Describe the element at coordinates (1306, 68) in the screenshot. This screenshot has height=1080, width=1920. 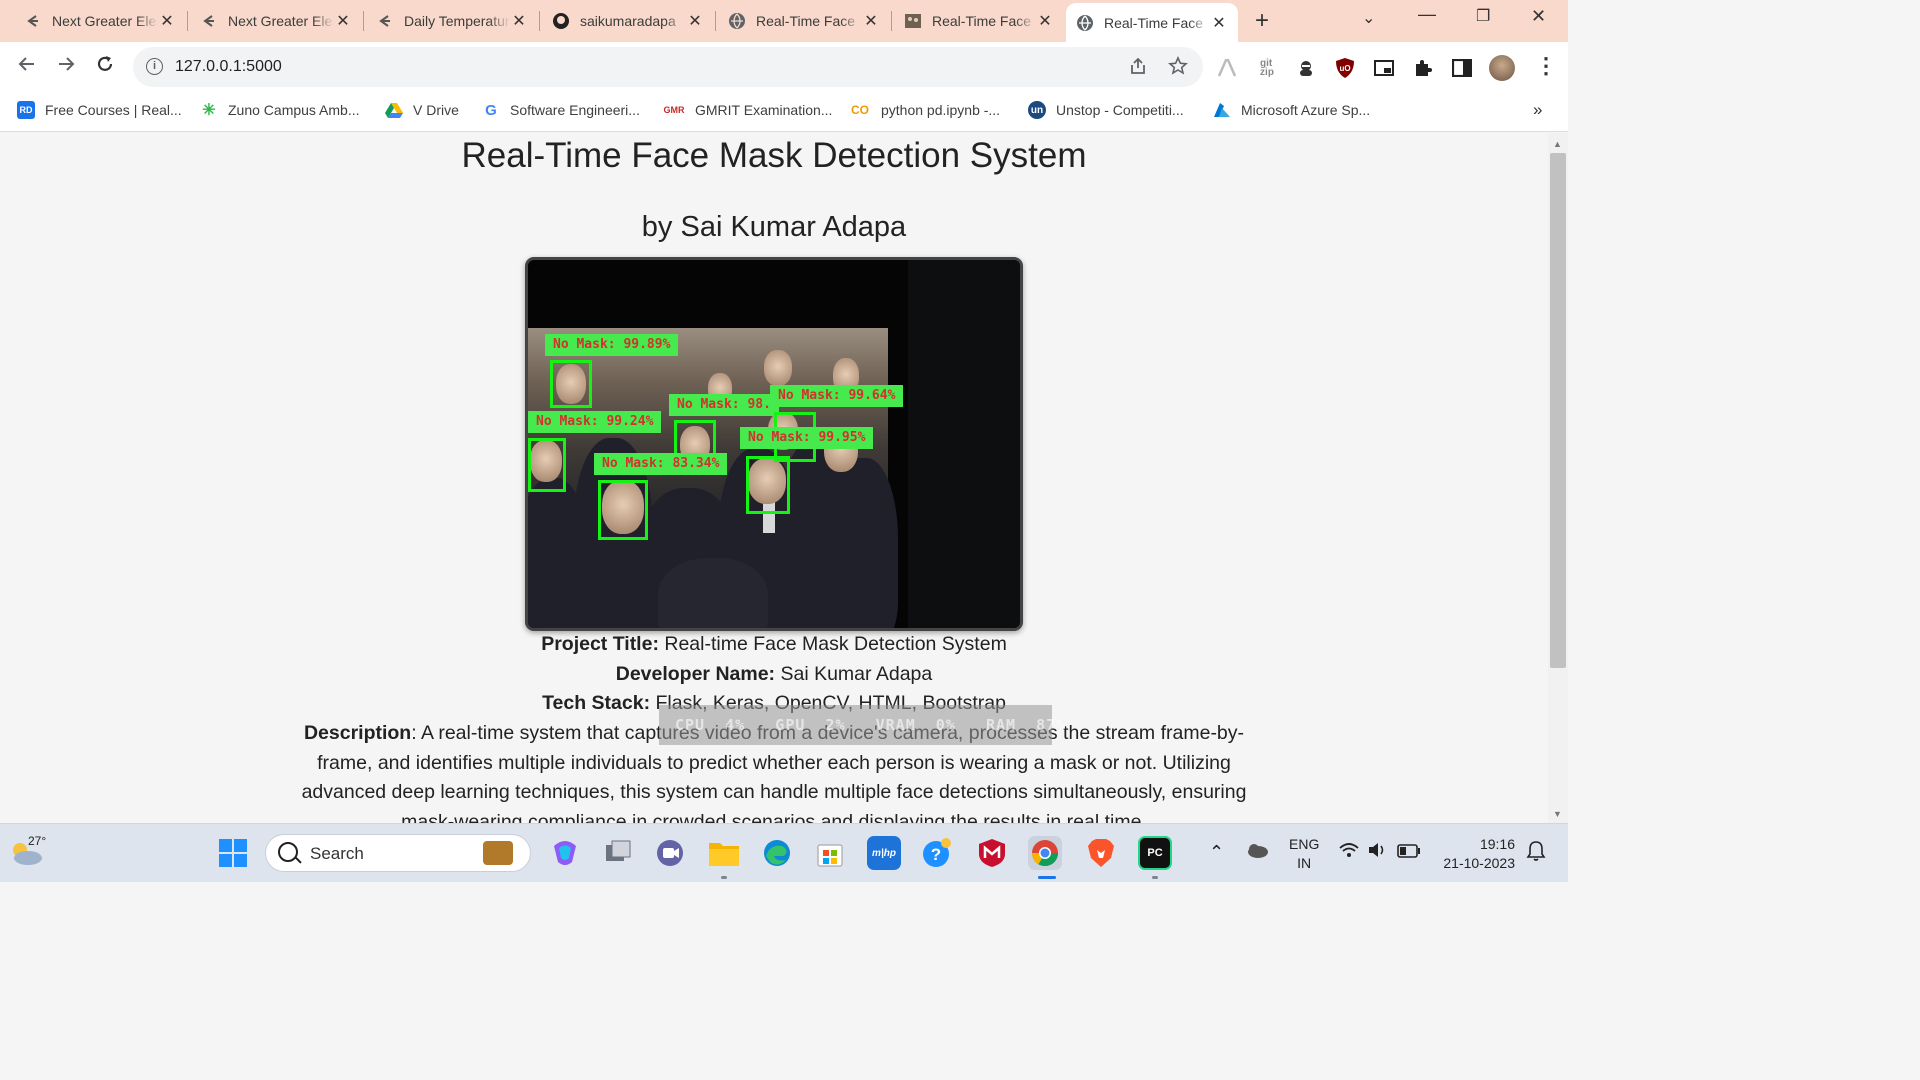
I see `extension-spy-icon` at that location.